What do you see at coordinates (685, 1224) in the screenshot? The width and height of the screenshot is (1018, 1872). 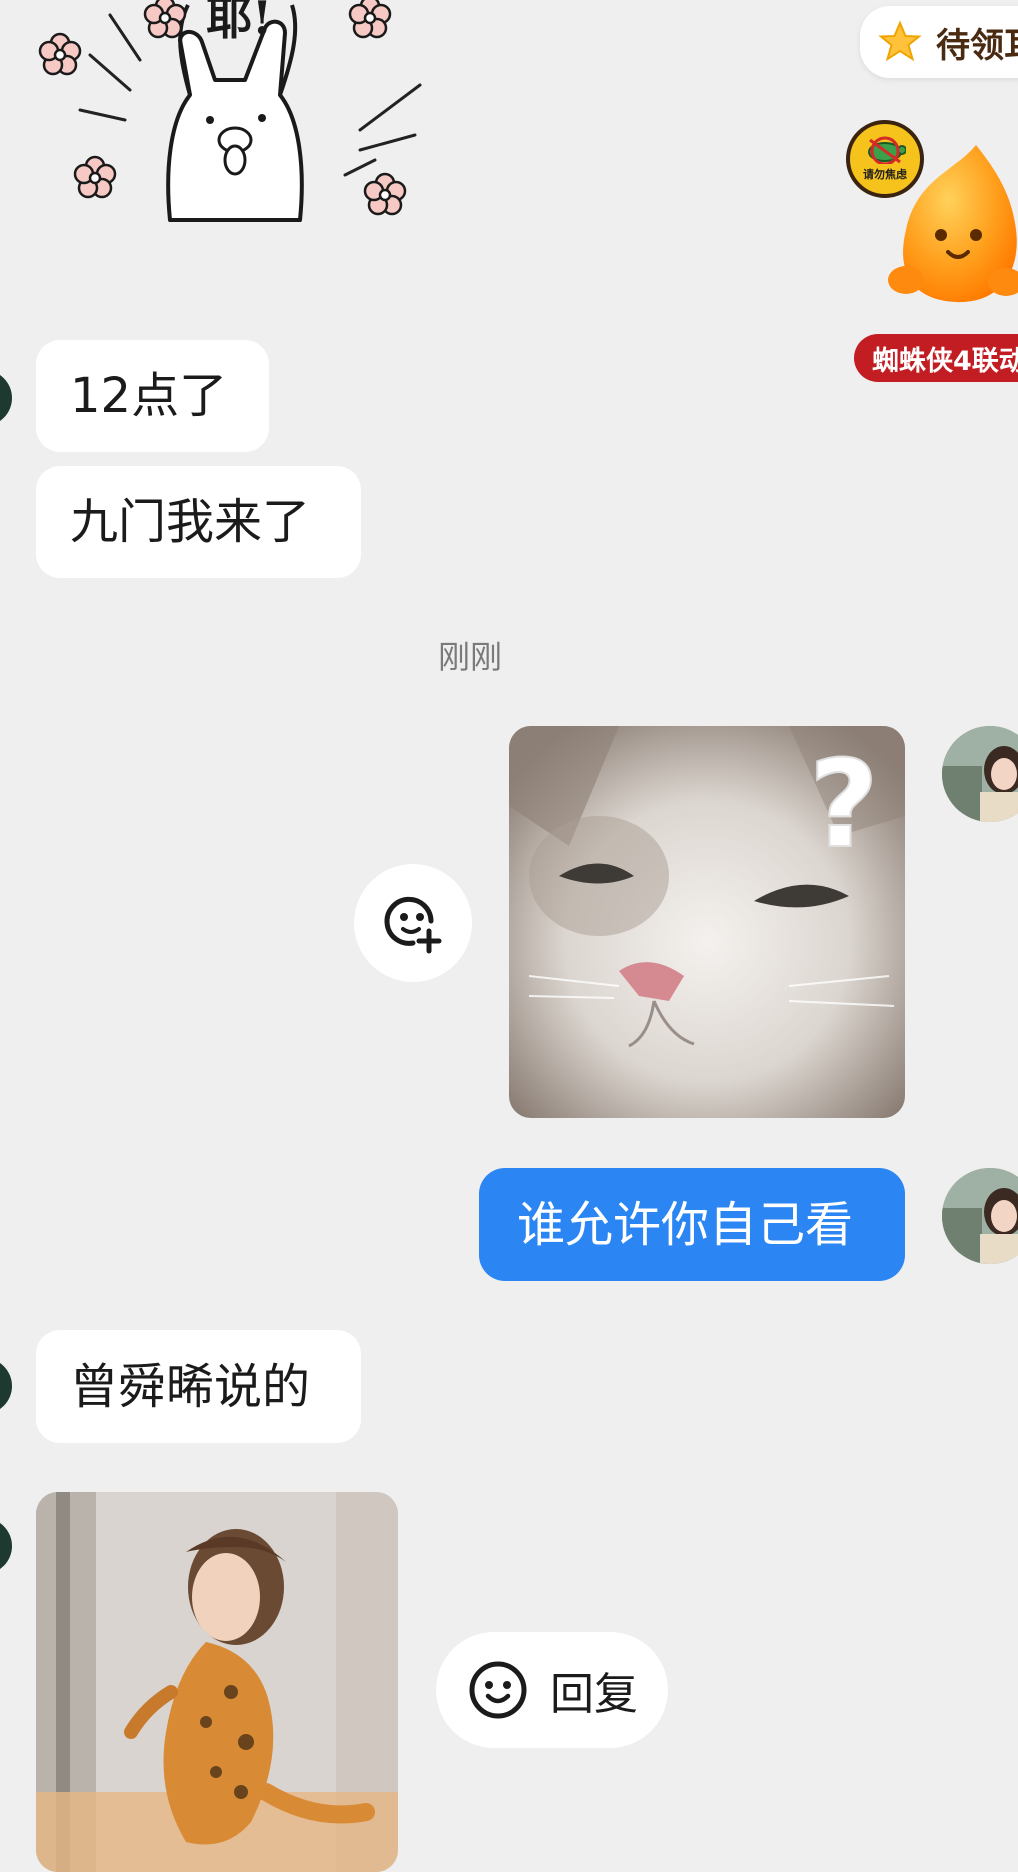 I see `message-text: 谁允许你自己看` at bounding box center [685, 1224].